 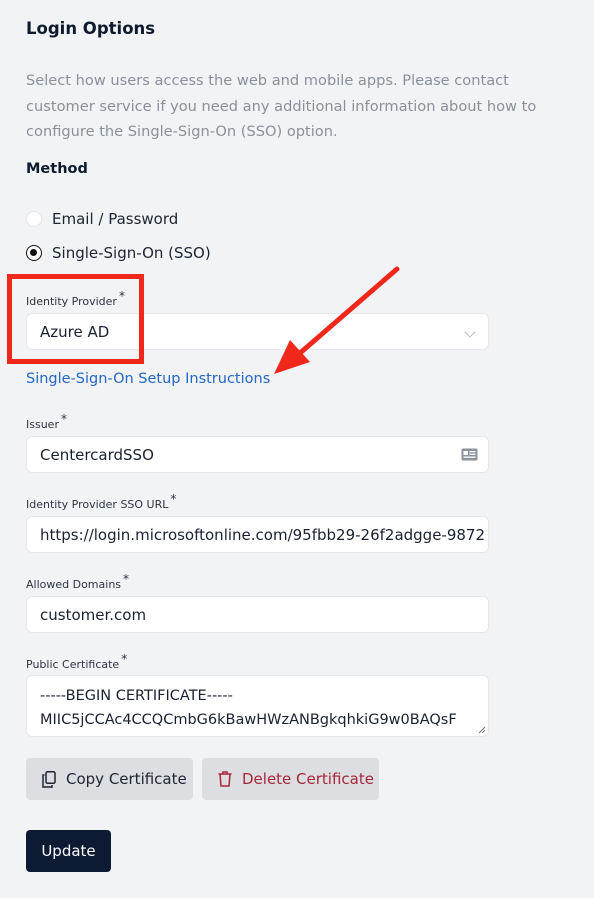 I want to click on radio-email-password-label: Email / Password, so click(x=115, y=219).